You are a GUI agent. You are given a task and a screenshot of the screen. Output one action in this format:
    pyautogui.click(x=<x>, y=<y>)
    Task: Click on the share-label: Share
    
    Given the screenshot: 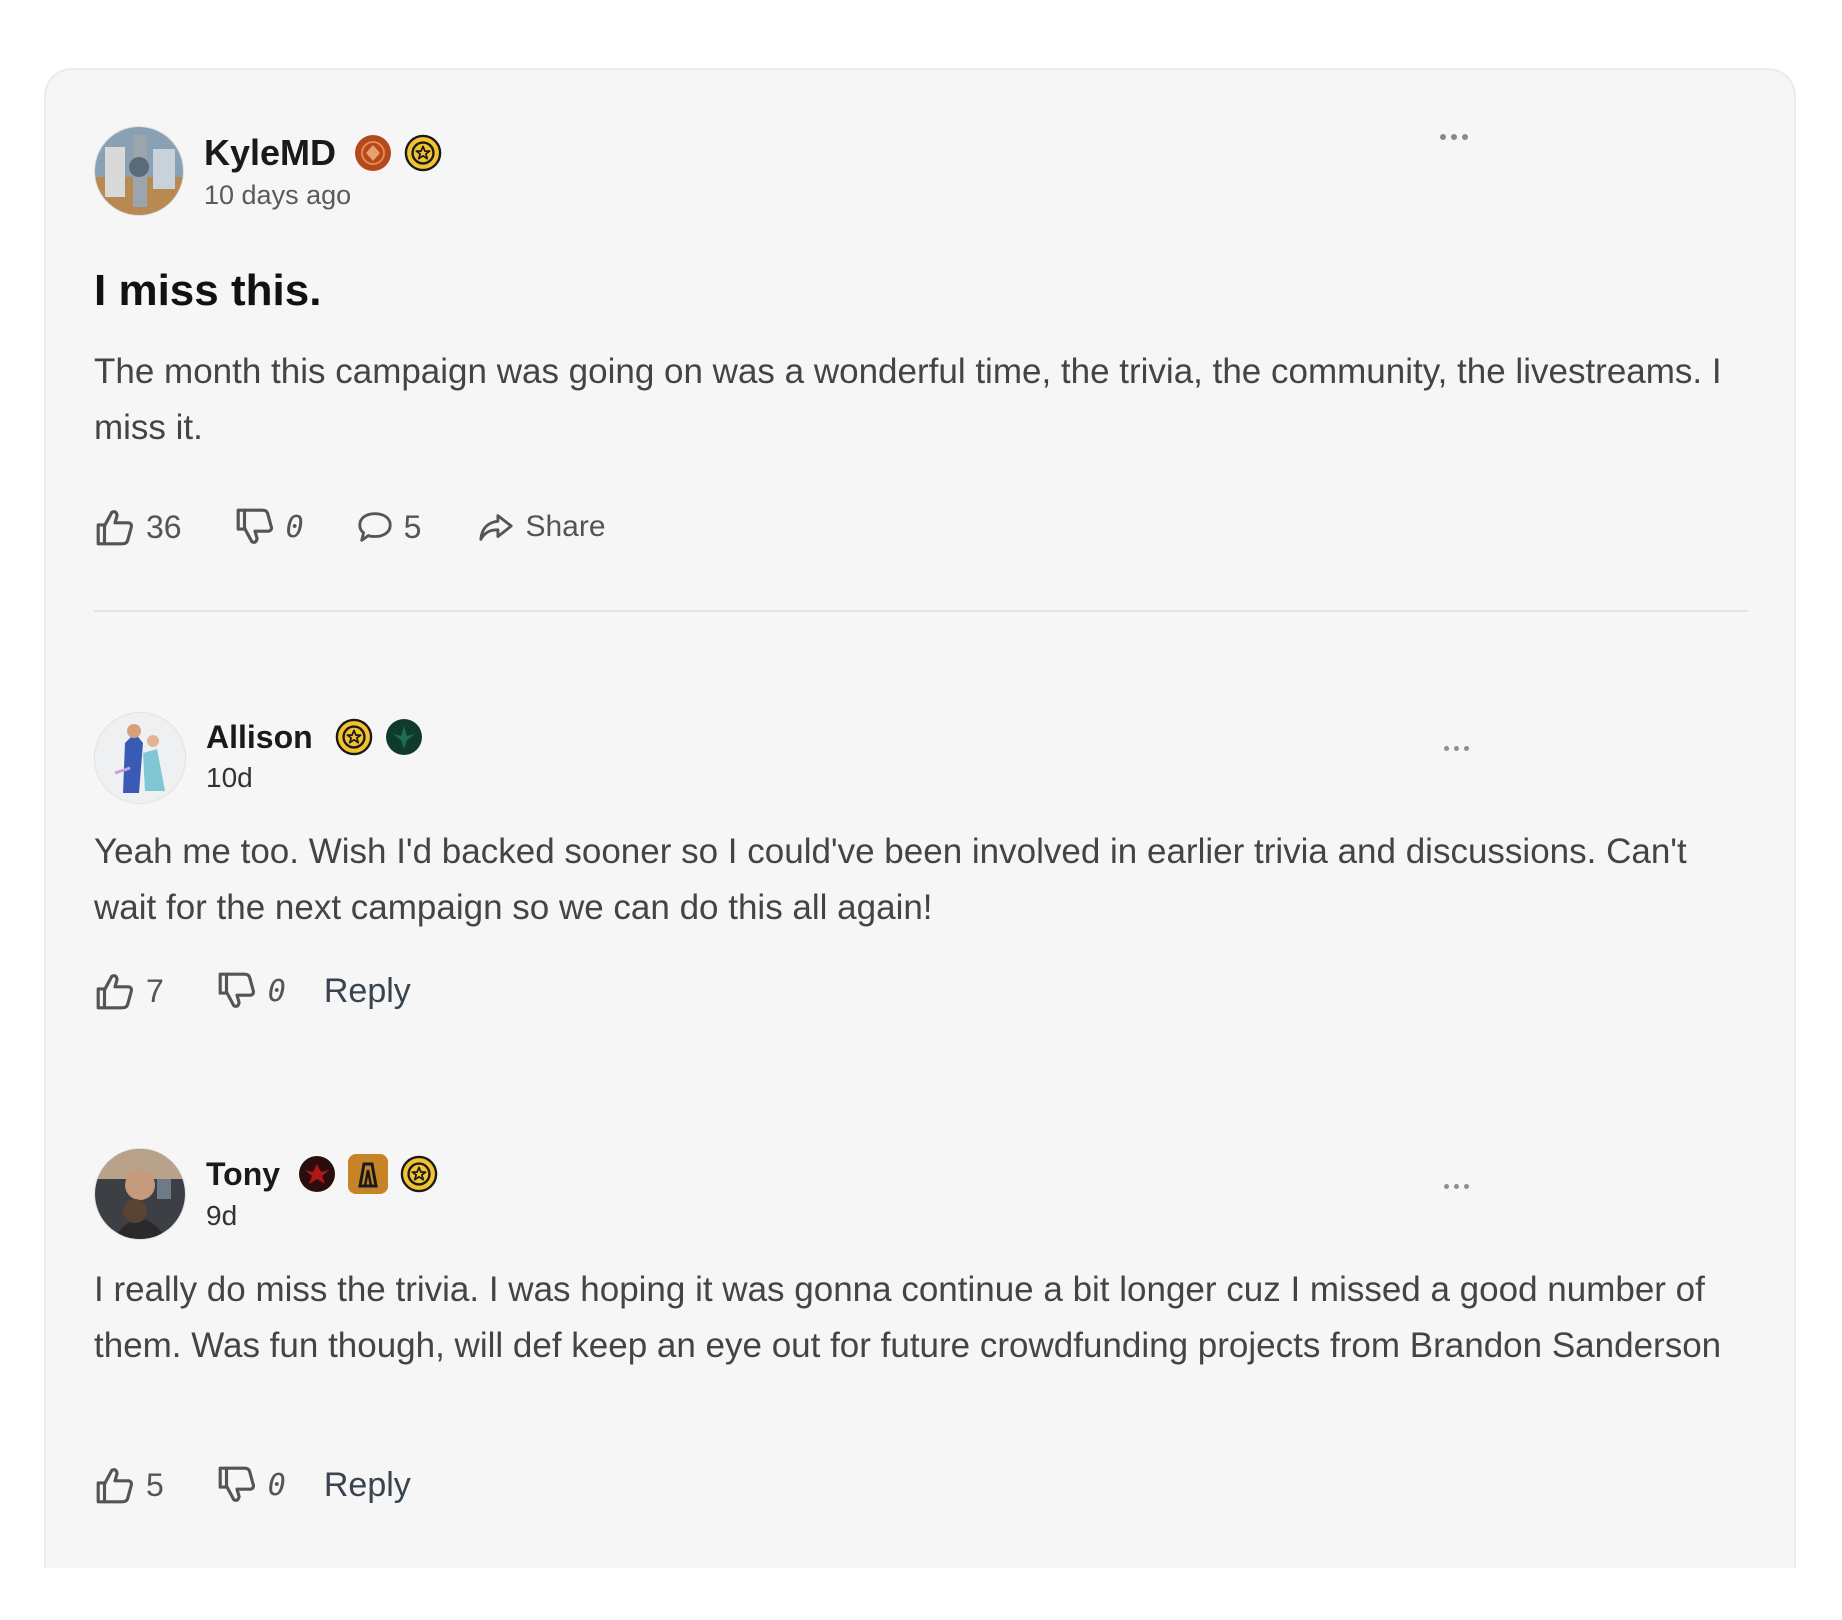 What is the action you would take?
    pyautogui.click(x=565, y=526)
    